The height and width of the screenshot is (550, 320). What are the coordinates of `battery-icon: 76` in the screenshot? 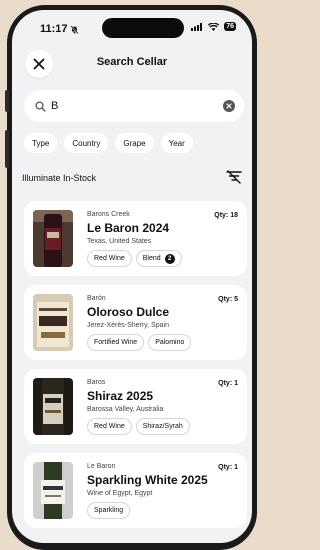 It's located at (230, 26).